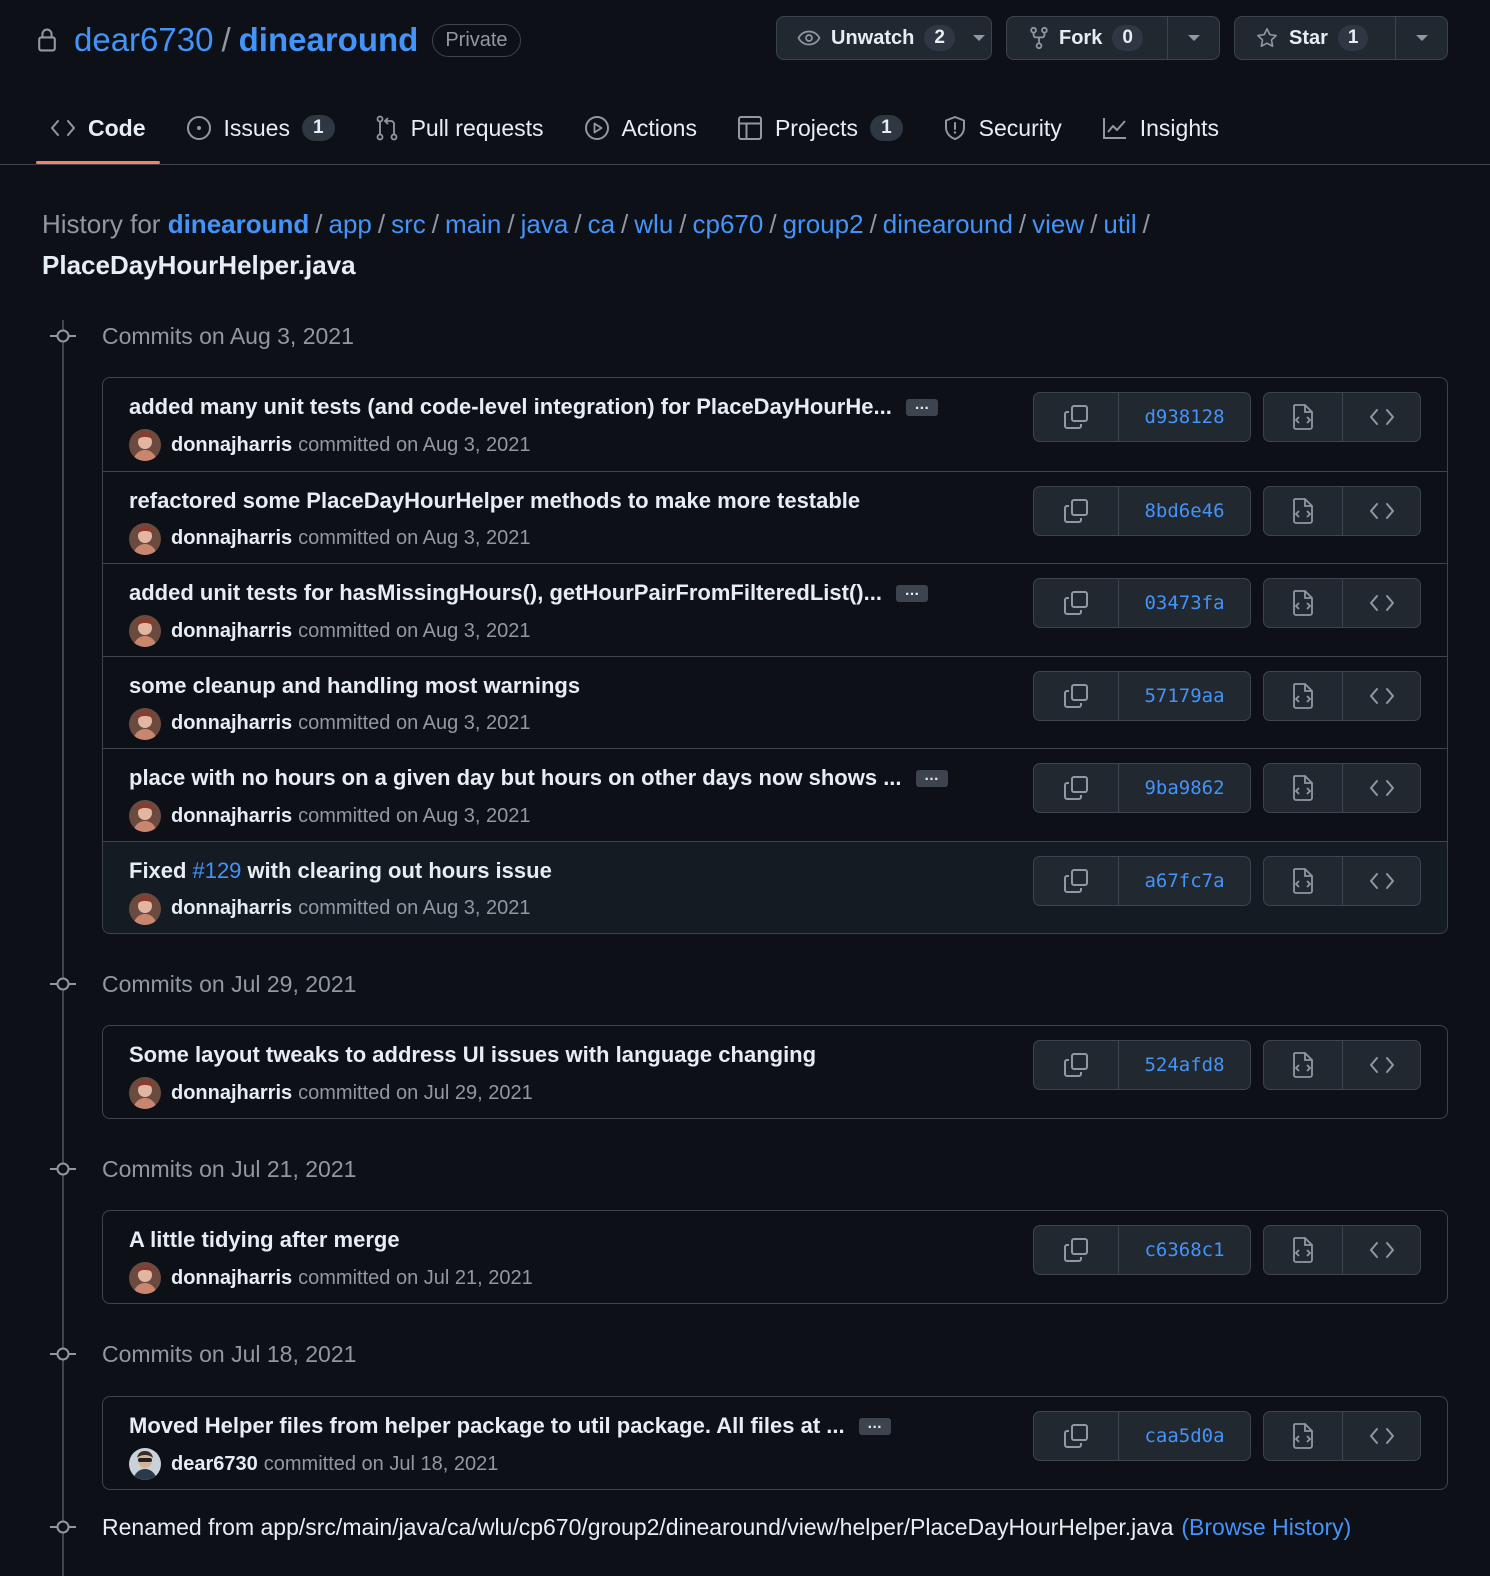 Image resolution: width=1490 pixels, height=1576 pixels. Describe the element at coordinates (653, 224) in the screenshot. I see `breadcrumb-item: wlu` at that location.